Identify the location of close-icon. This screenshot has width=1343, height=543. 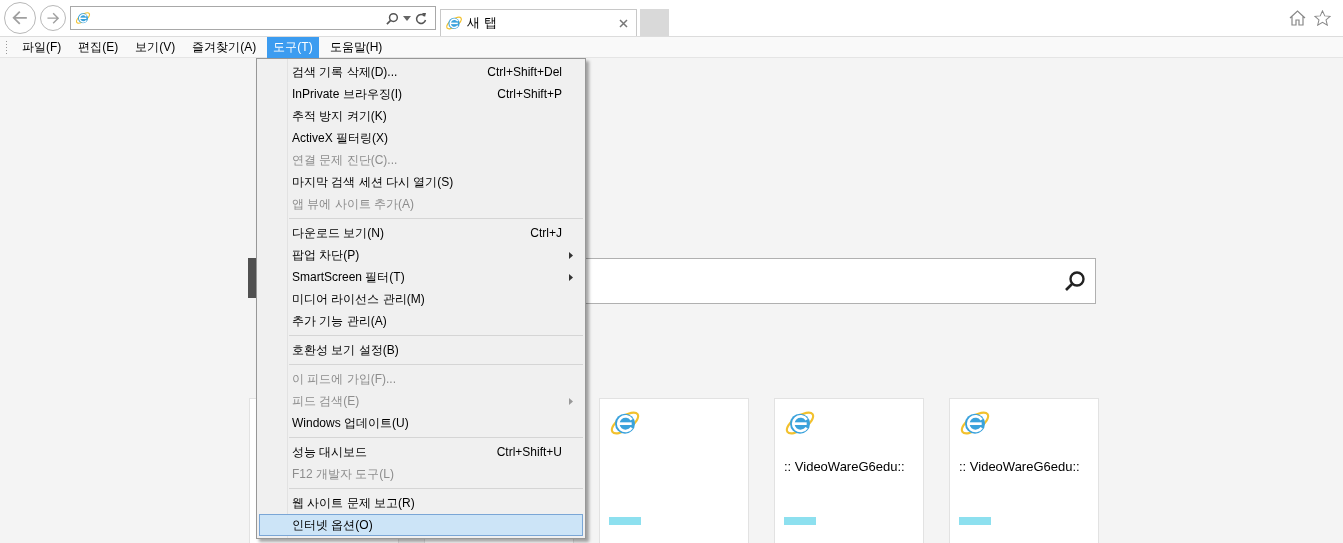
(623, 23).